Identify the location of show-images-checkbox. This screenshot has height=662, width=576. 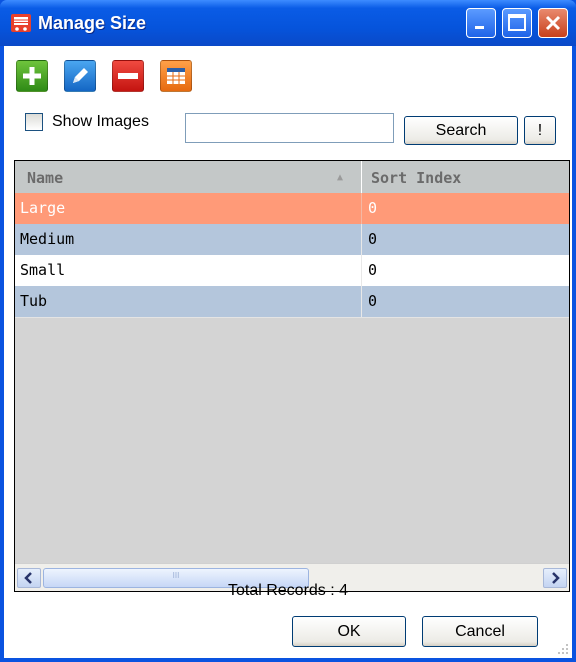
(34, 122).